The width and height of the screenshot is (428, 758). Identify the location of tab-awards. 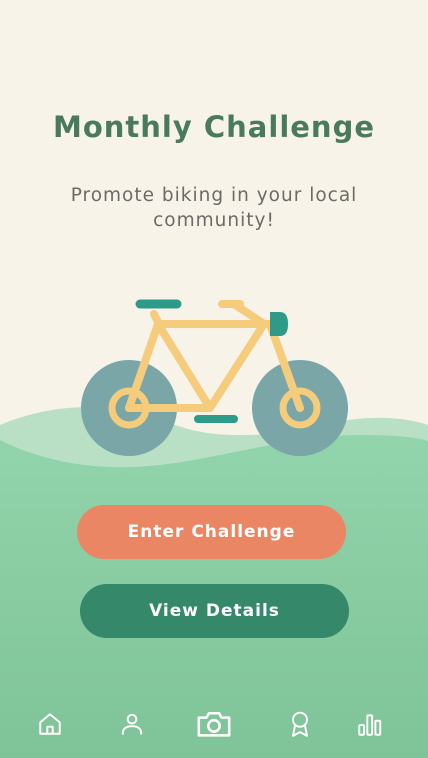
(300, 724).